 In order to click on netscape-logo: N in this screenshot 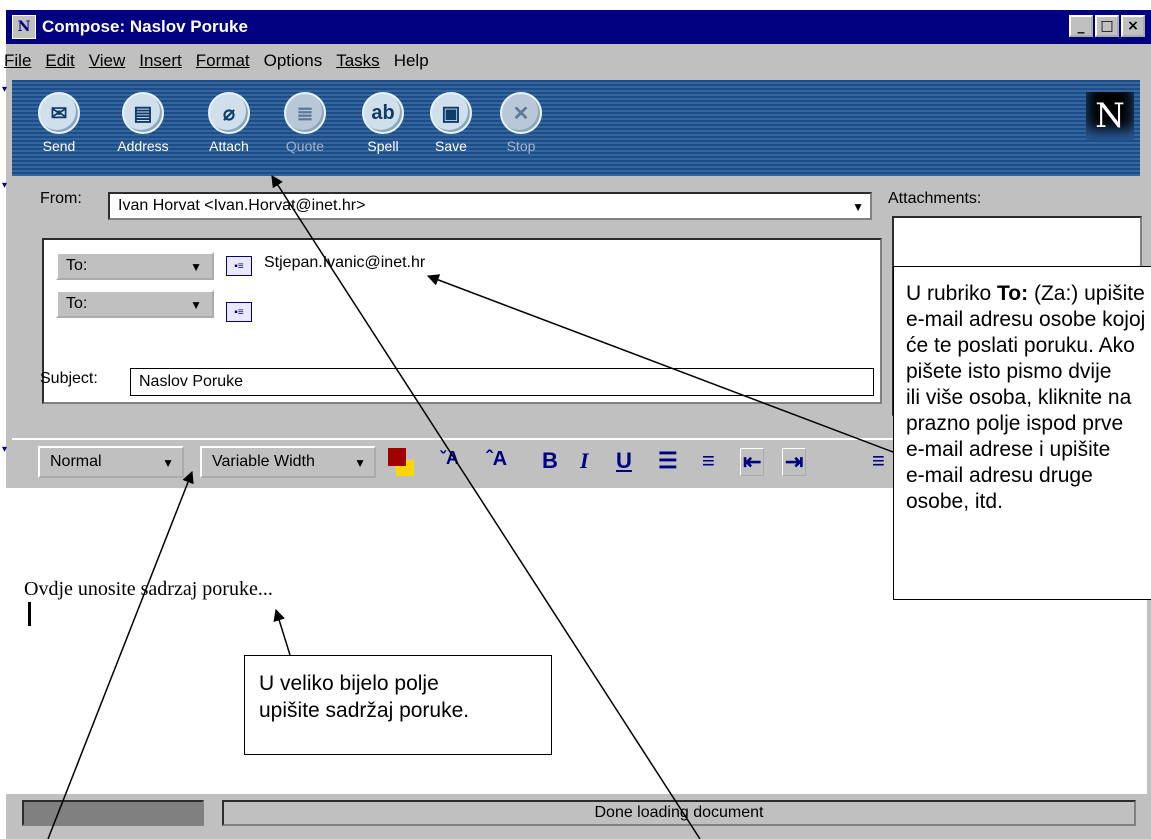, I will do `click(1110, 116)`.